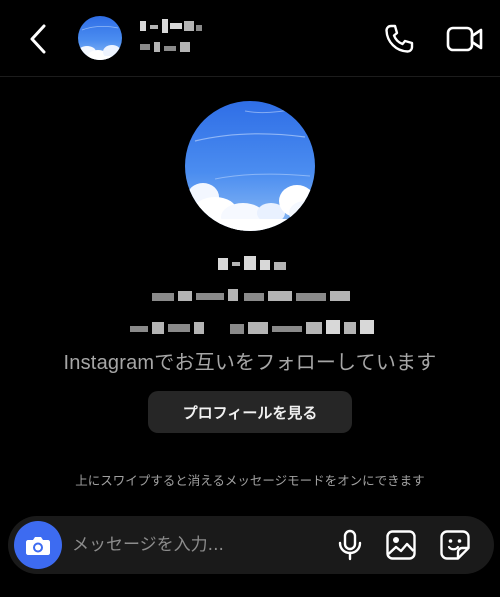 The image size is (500, 597). Describe the element at coordinates (250, 38) in the screenshot. I see `chat-header` at that location.